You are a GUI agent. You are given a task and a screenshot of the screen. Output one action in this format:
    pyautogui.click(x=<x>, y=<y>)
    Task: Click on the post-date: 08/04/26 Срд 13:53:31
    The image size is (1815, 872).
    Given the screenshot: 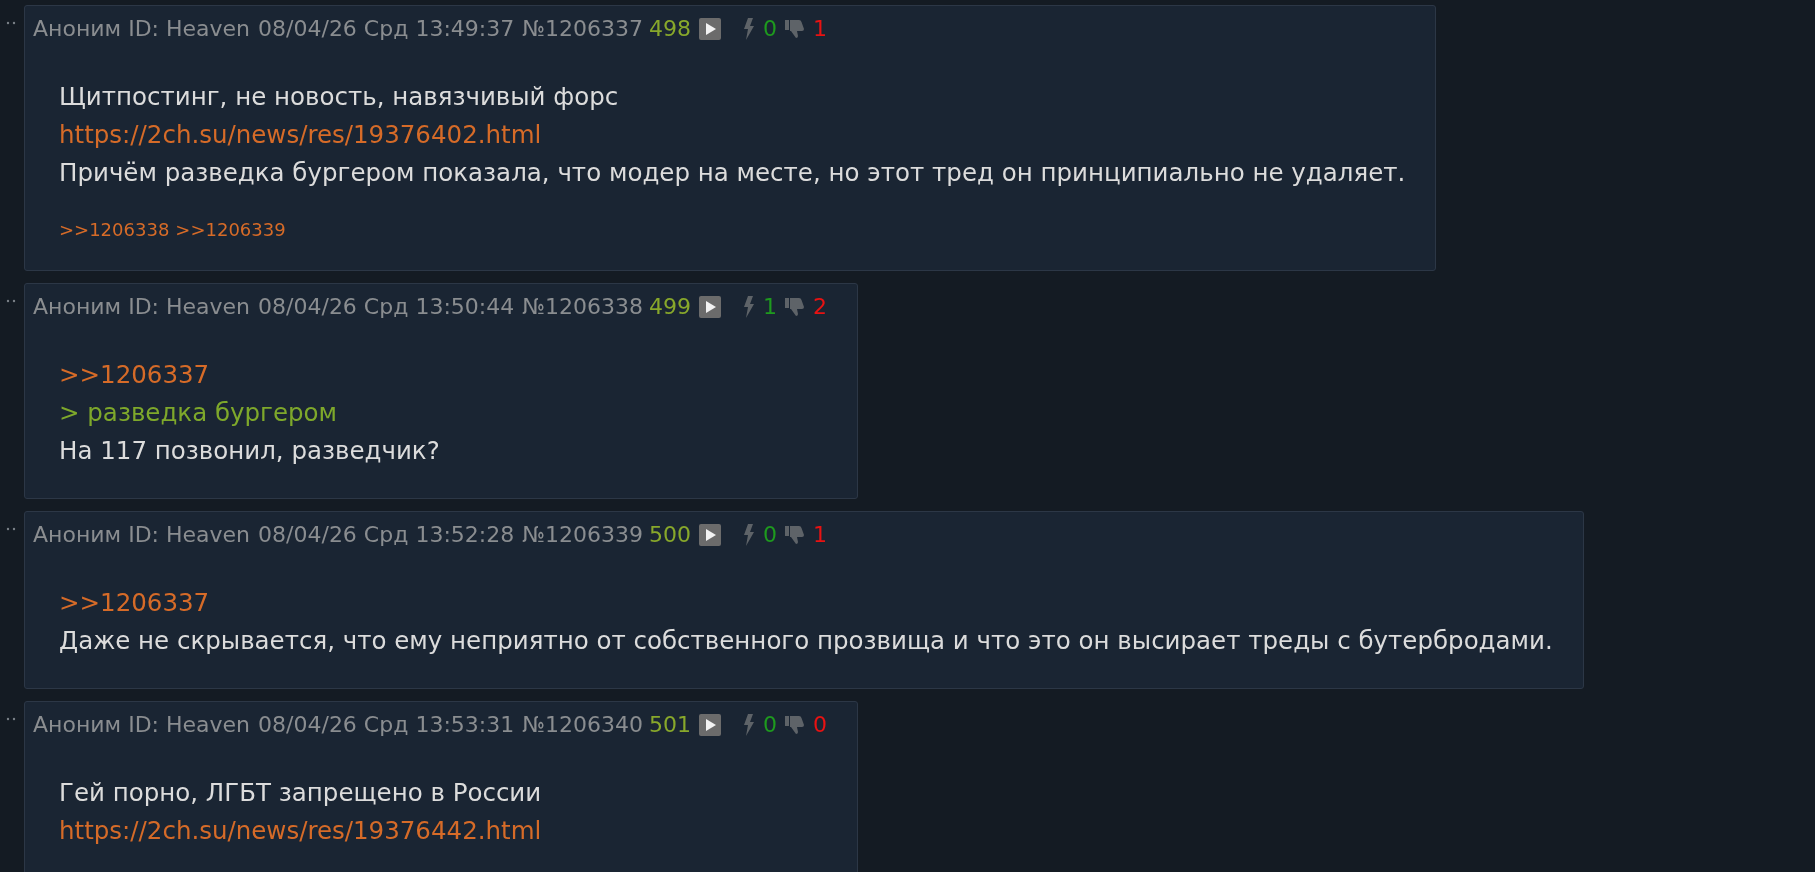 What is the action you would take?
    pyautogui.click(x=386, y=725)
    